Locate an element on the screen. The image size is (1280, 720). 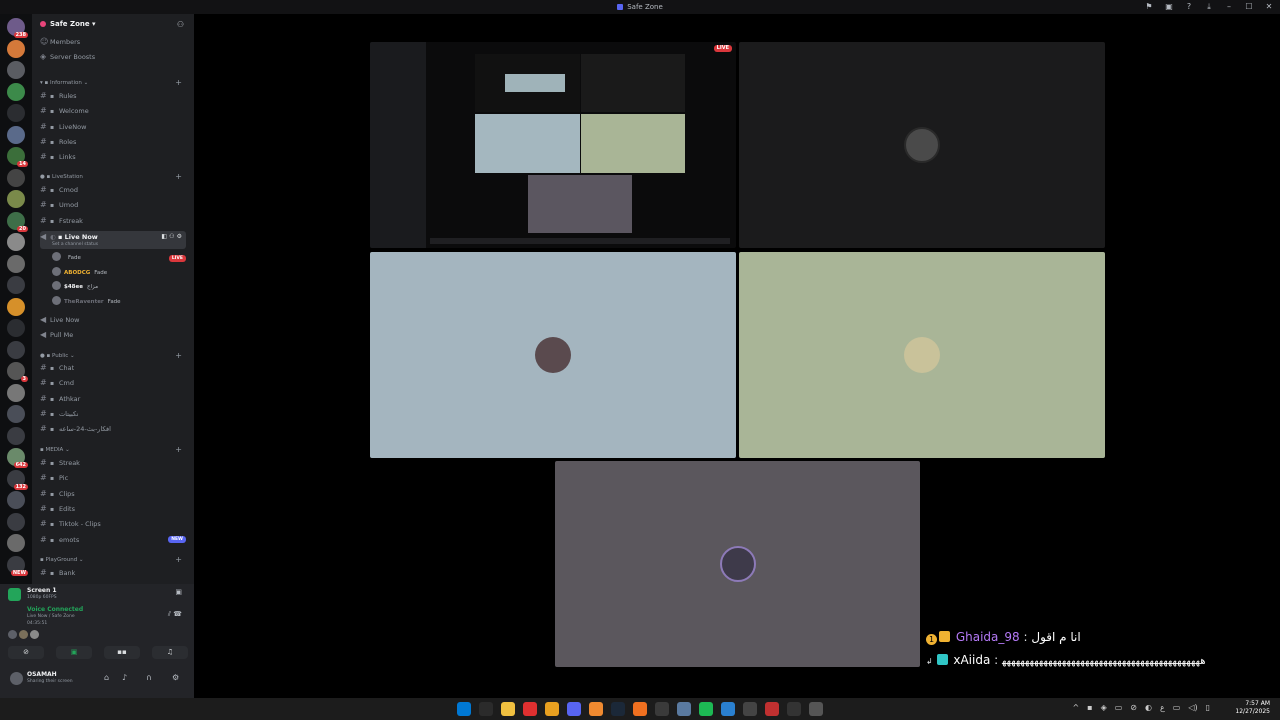
voice-user: ABODCG Fade is located at coordinates (119, 273).